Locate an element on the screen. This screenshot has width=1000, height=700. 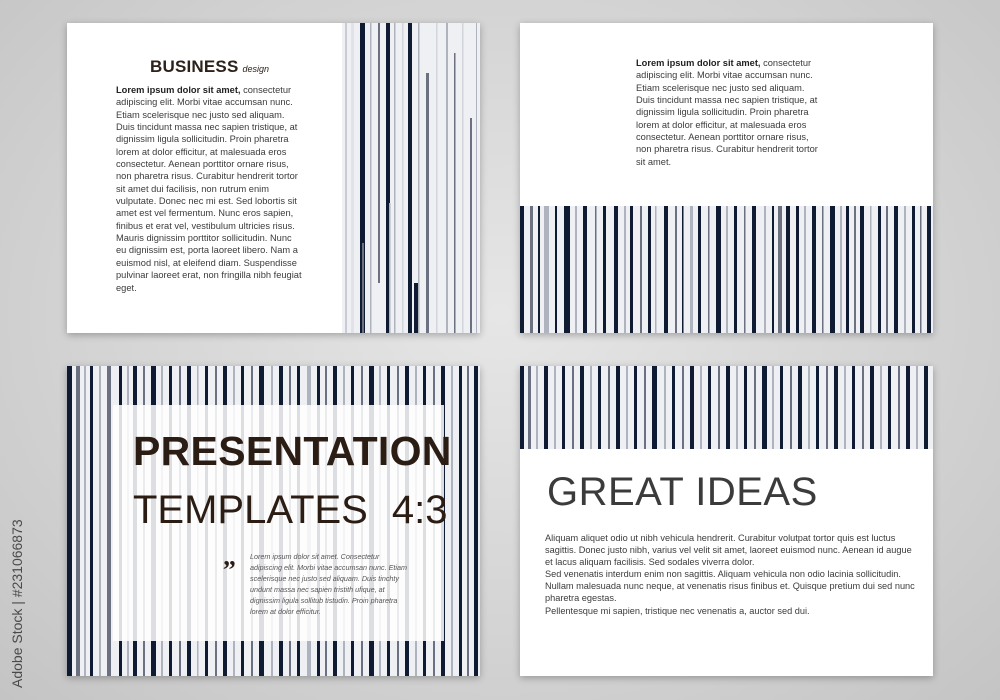
stock-watermark: Adobe Stock | #231066873 is located at coordinates (17, 580).